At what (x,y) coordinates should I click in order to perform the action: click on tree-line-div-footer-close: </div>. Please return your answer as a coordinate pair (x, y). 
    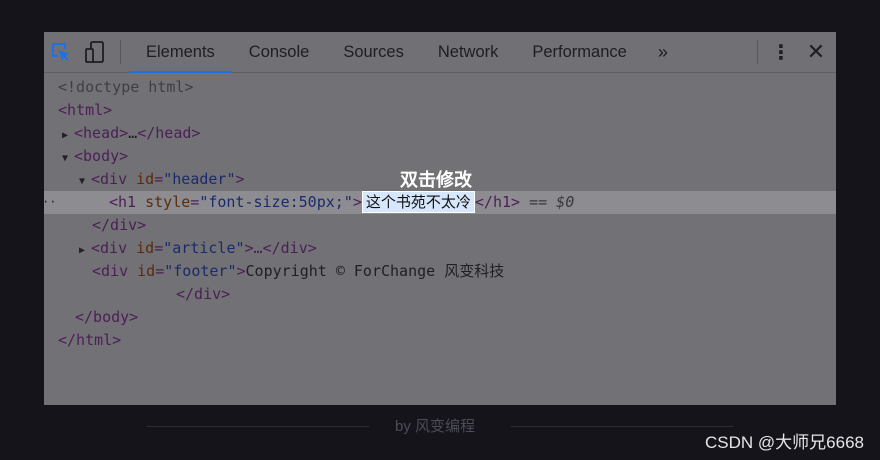
    Looking at the image, I should click on (440, 294).